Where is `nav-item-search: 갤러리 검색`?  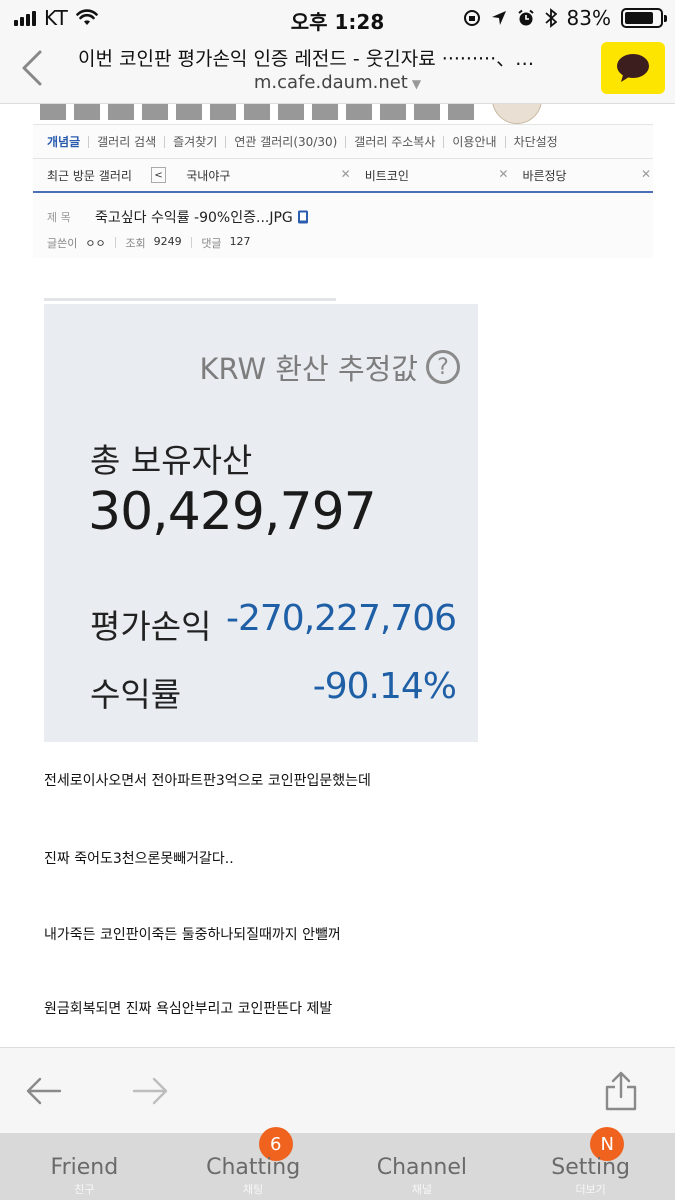 nav-item-search: 갤러리 검색 is located at coordinates (127, 141).